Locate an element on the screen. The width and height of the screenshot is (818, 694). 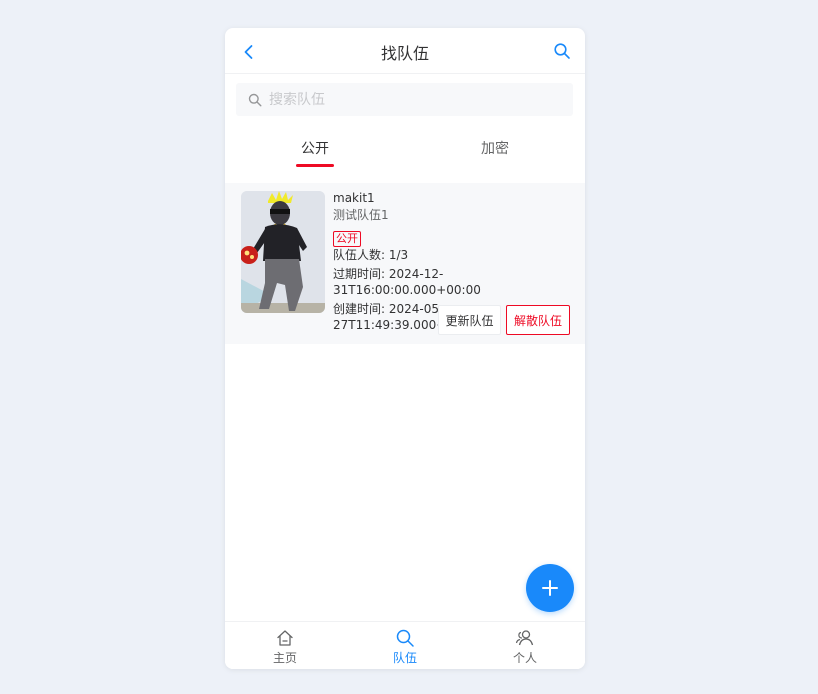
dissolve-team-button: 解散队伍 is located at coordinates (538, 320).